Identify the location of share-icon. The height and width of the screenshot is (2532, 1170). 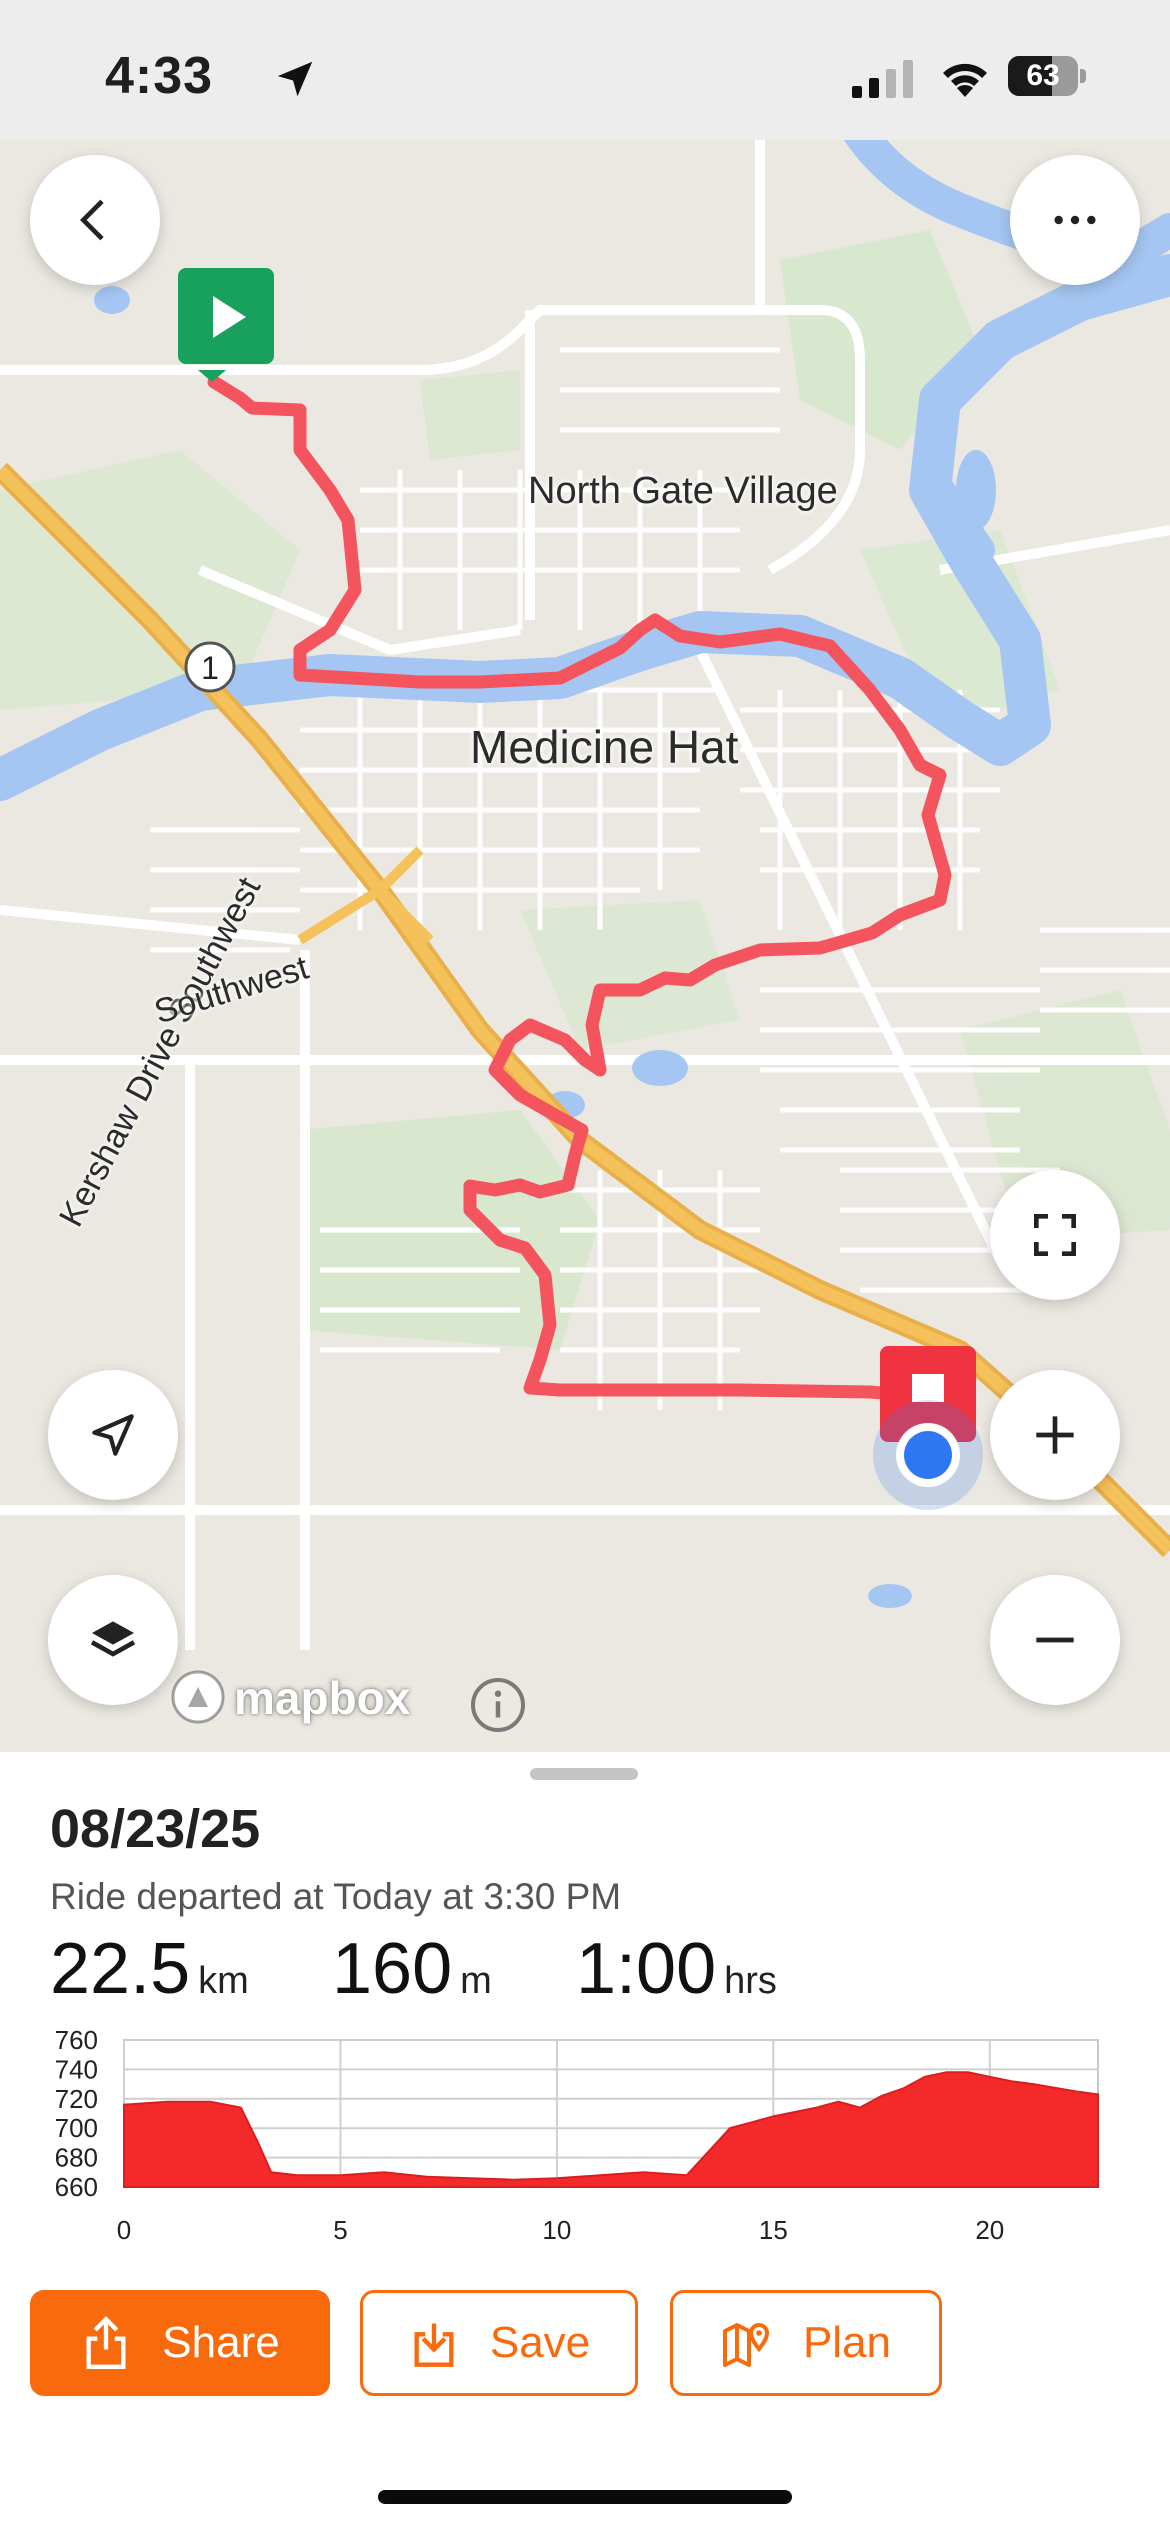
(106, 2342).